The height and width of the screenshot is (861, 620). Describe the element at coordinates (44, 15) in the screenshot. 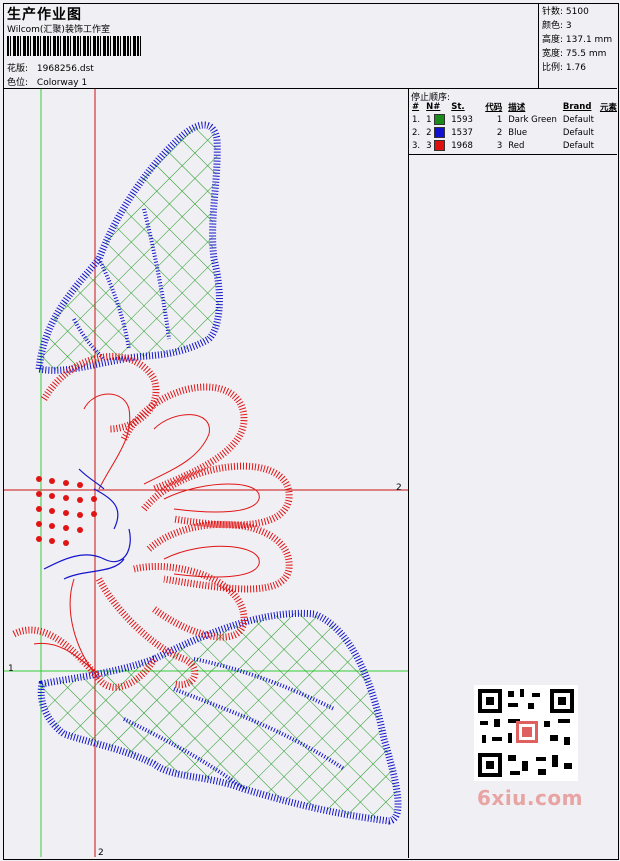

I see `sheet-title: 生产作业图` at that location.